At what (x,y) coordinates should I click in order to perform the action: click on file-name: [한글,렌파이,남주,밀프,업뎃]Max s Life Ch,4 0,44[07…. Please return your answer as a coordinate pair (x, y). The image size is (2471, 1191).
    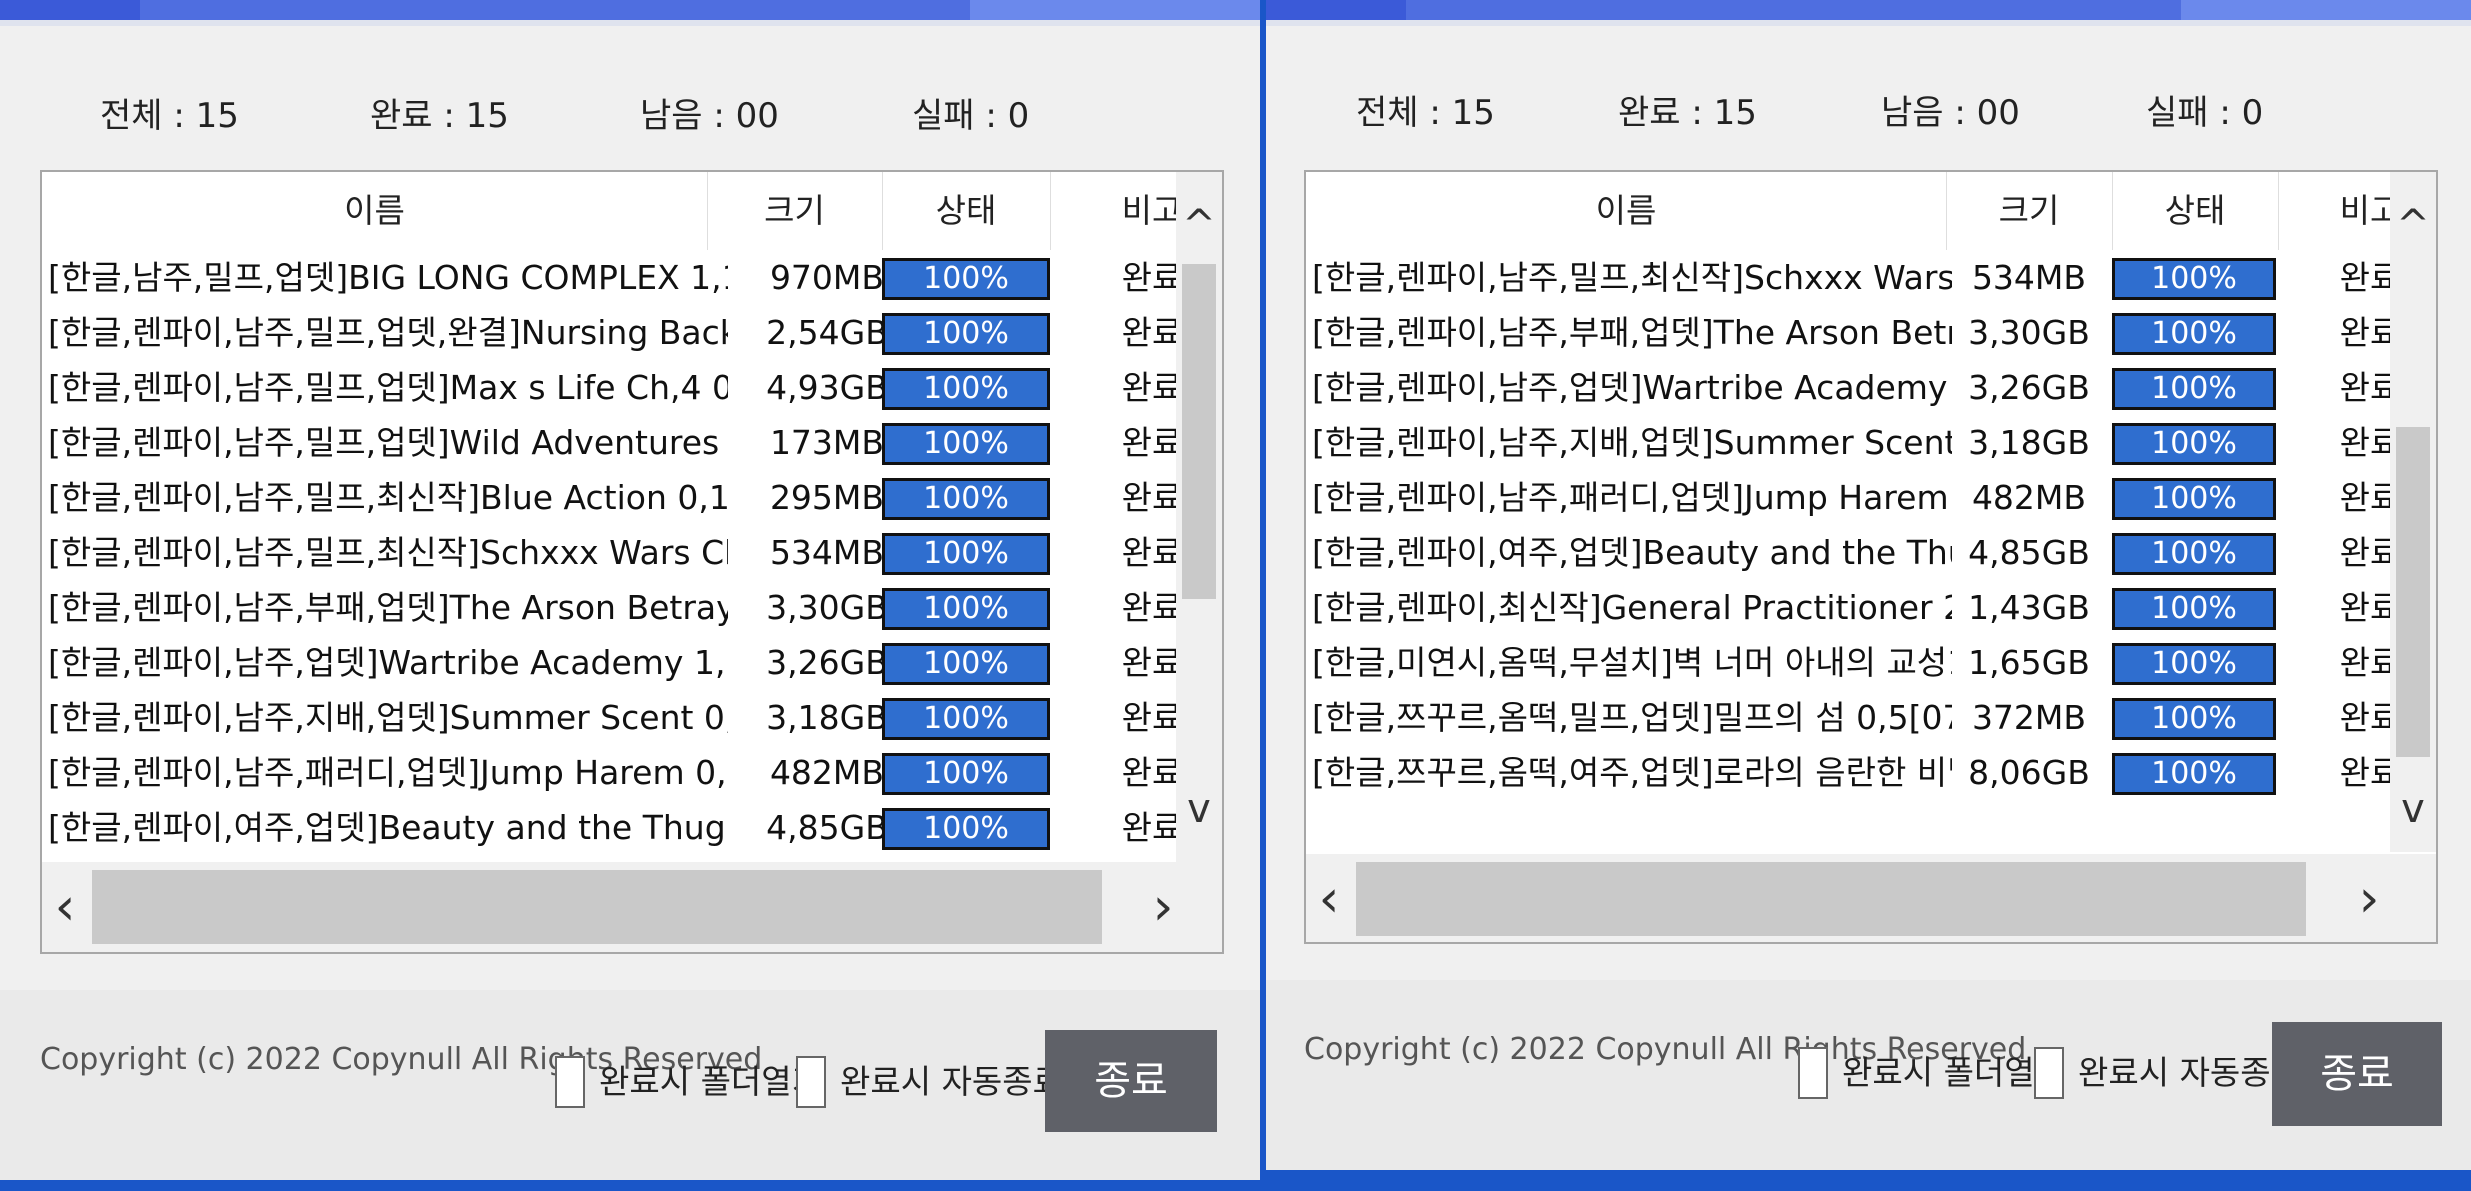
    Looking at the image, I should click on (388, 387).